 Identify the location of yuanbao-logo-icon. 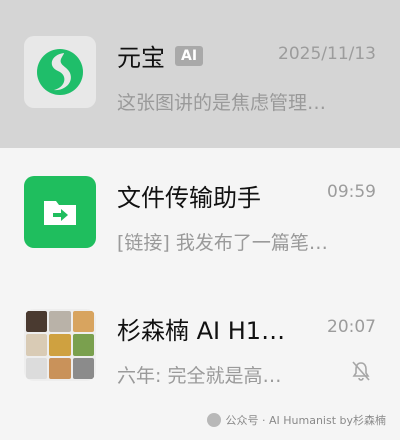
(60, 72).